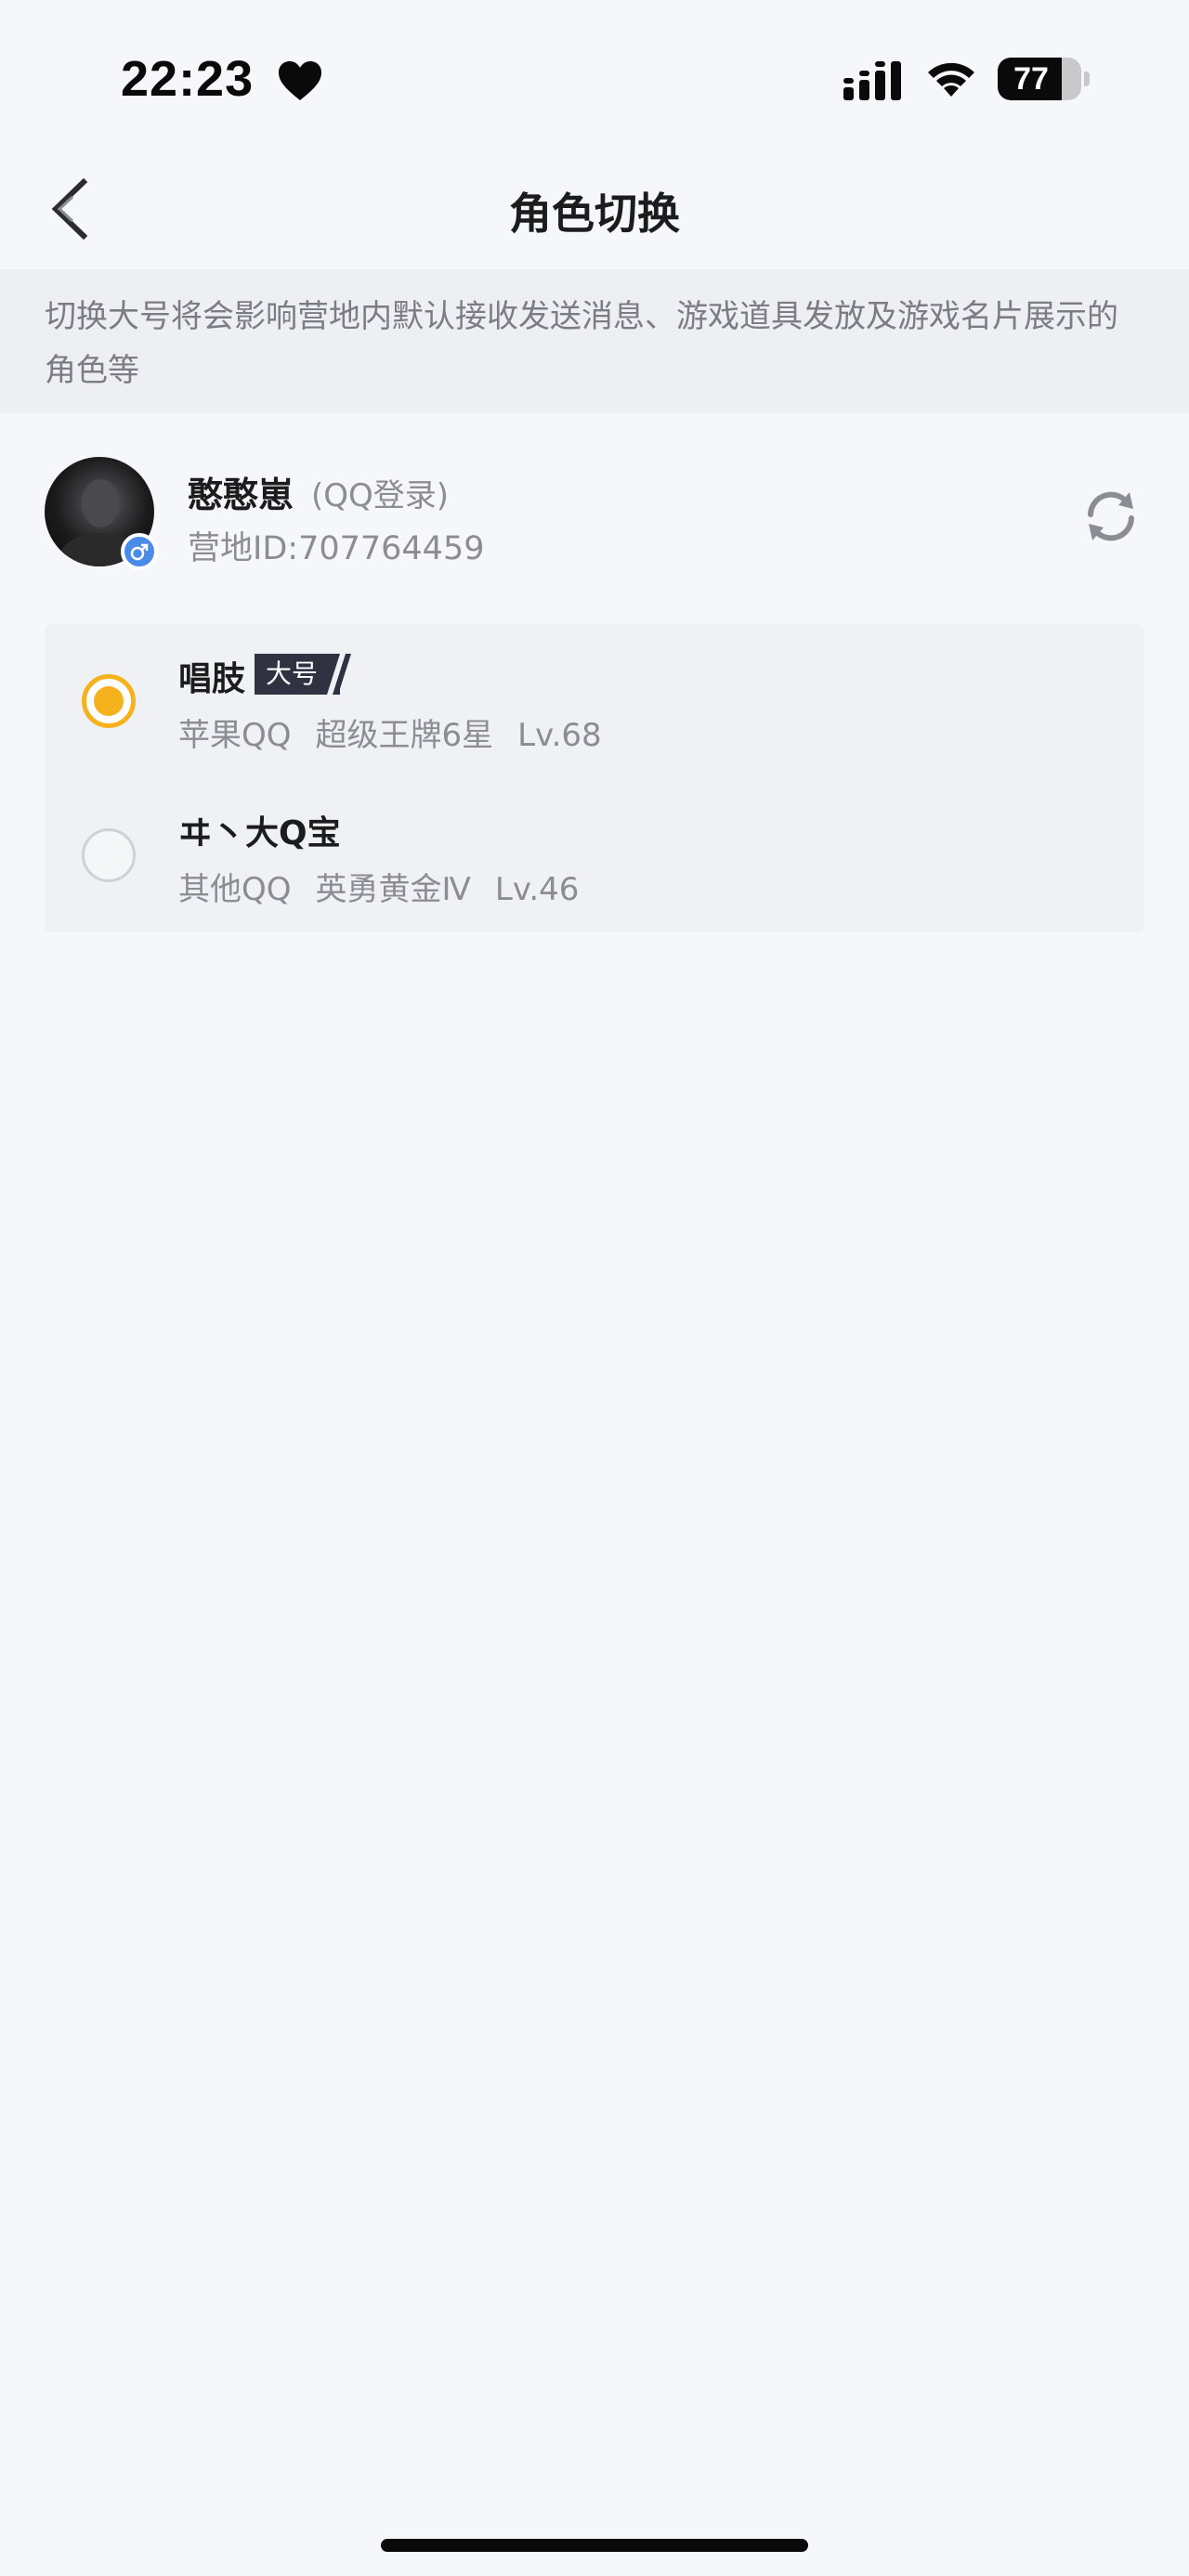 This screenshot has height=2576, width=1189. What do you see at coordinates (109, 701) in the screenshot?
I see `radio-selected` at bounding box center [109, 701].